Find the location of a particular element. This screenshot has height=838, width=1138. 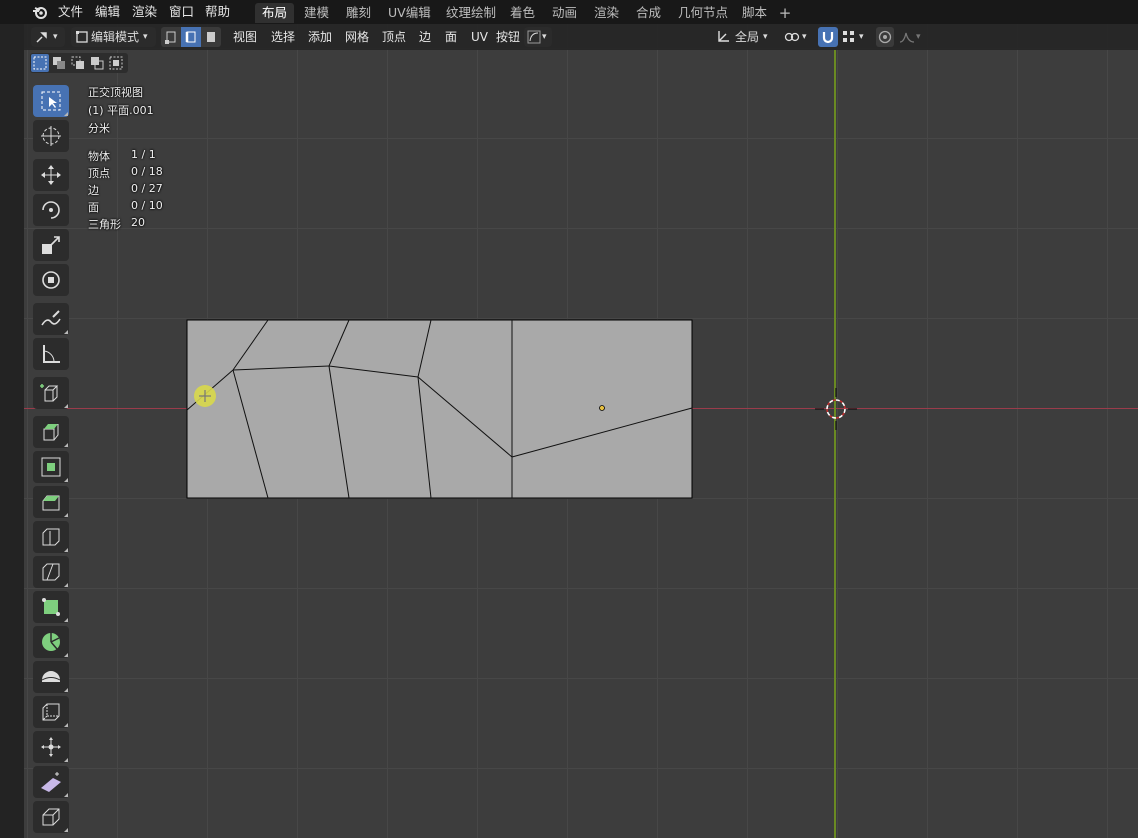

add-cube-icon is located at coordinates (49, 393).